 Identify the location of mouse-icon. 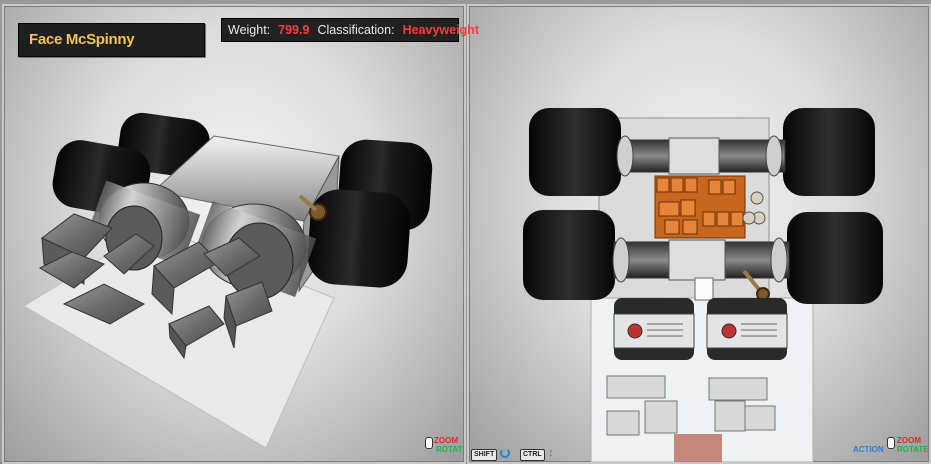
(429, 443).